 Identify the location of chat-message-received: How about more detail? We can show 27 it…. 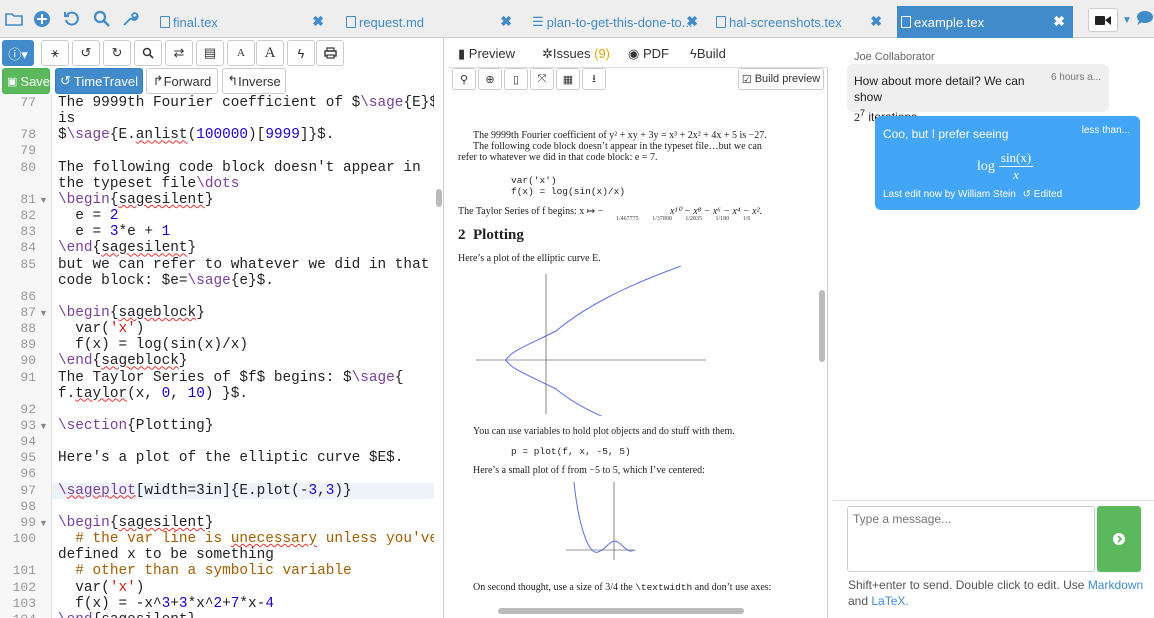
(978, 94).